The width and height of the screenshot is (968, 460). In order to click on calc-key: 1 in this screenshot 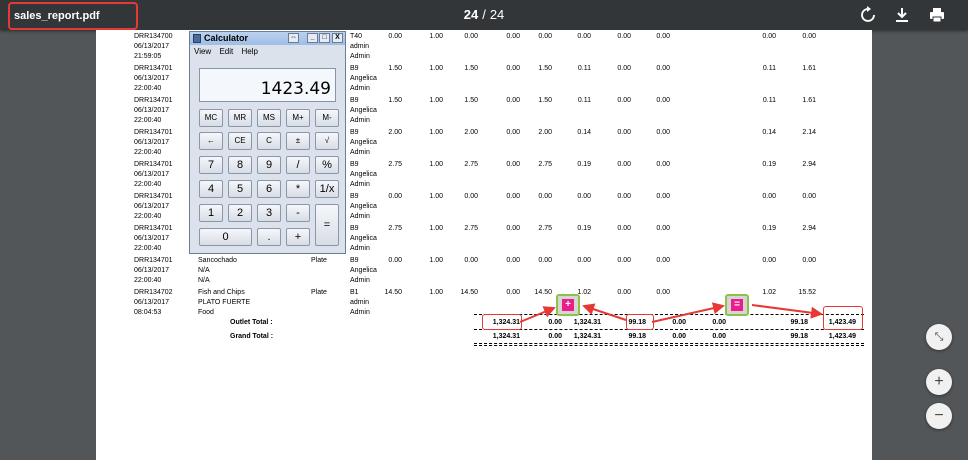, I will do `click(211, 213)`.